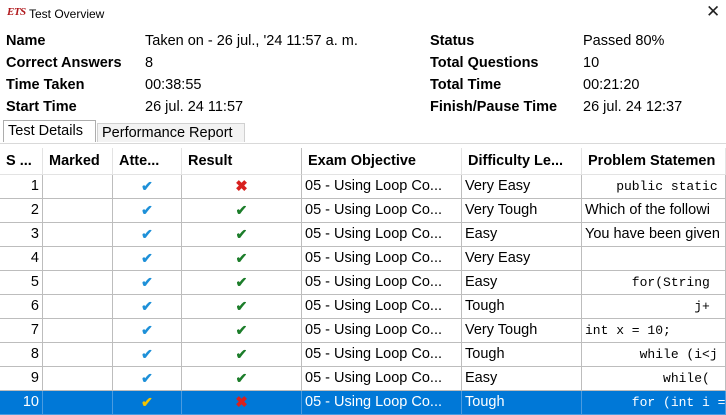 The height and width of the screenshot is (415, 726). Describe the element at coordinates (49, 131) in the screenshot. I see `tab-test-details: Test Details` at that location.